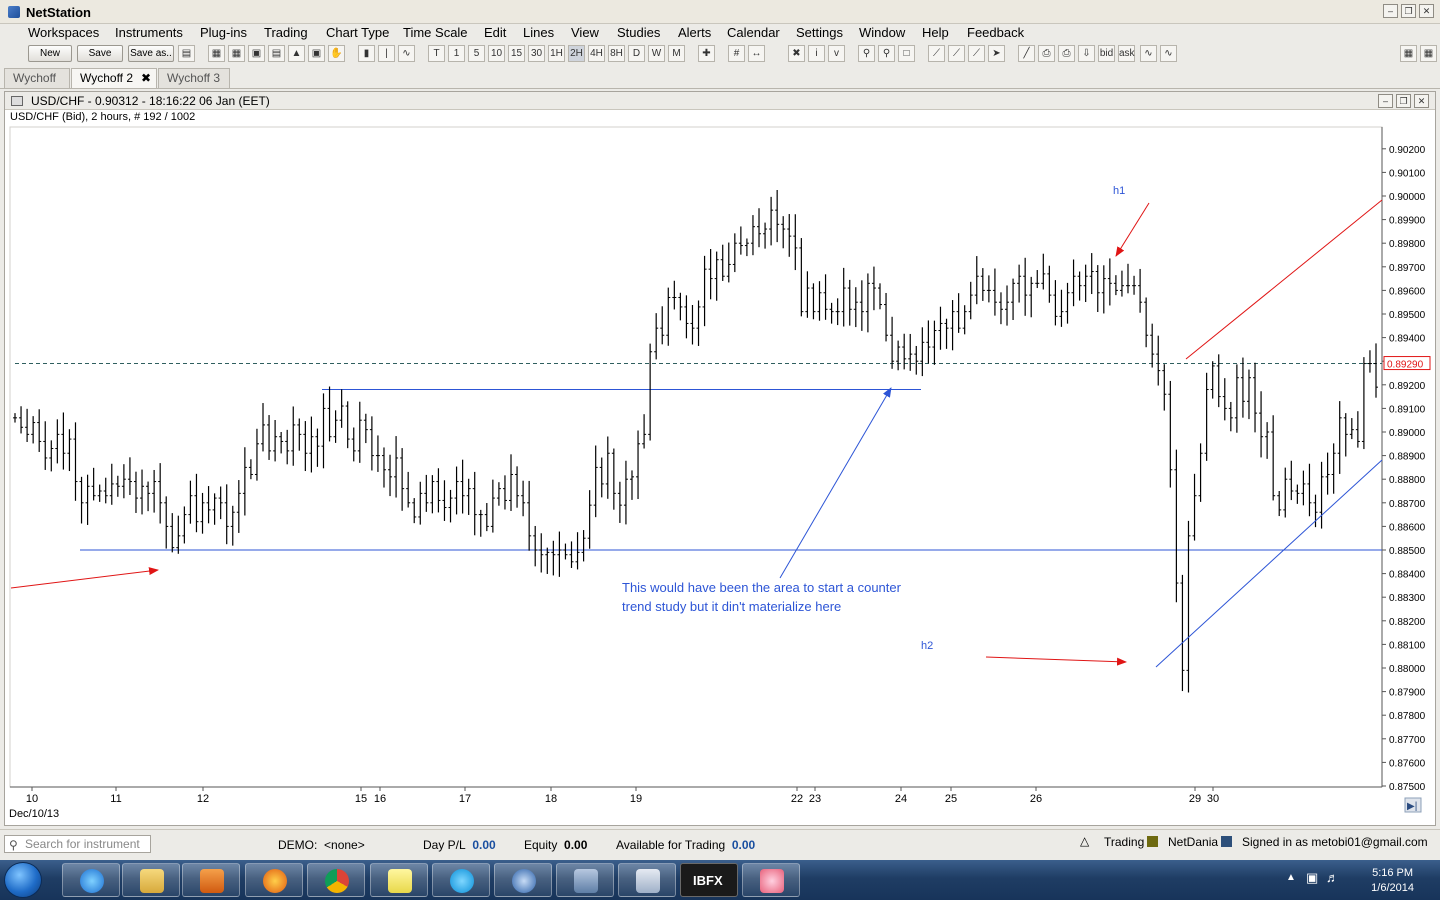  What do you see at coordinates (819, 32) in the screenshot?
I see `menu-settings: Settings` at bounding box center [819, 32].